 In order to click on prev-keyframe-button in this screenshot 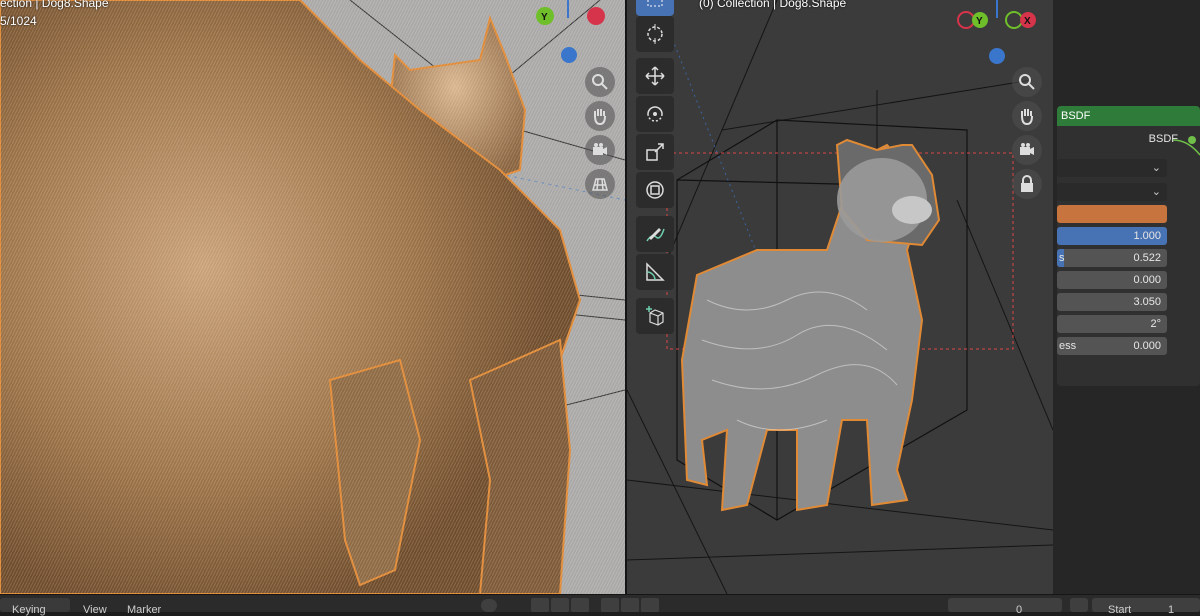, I will do `click(560, 605)`.